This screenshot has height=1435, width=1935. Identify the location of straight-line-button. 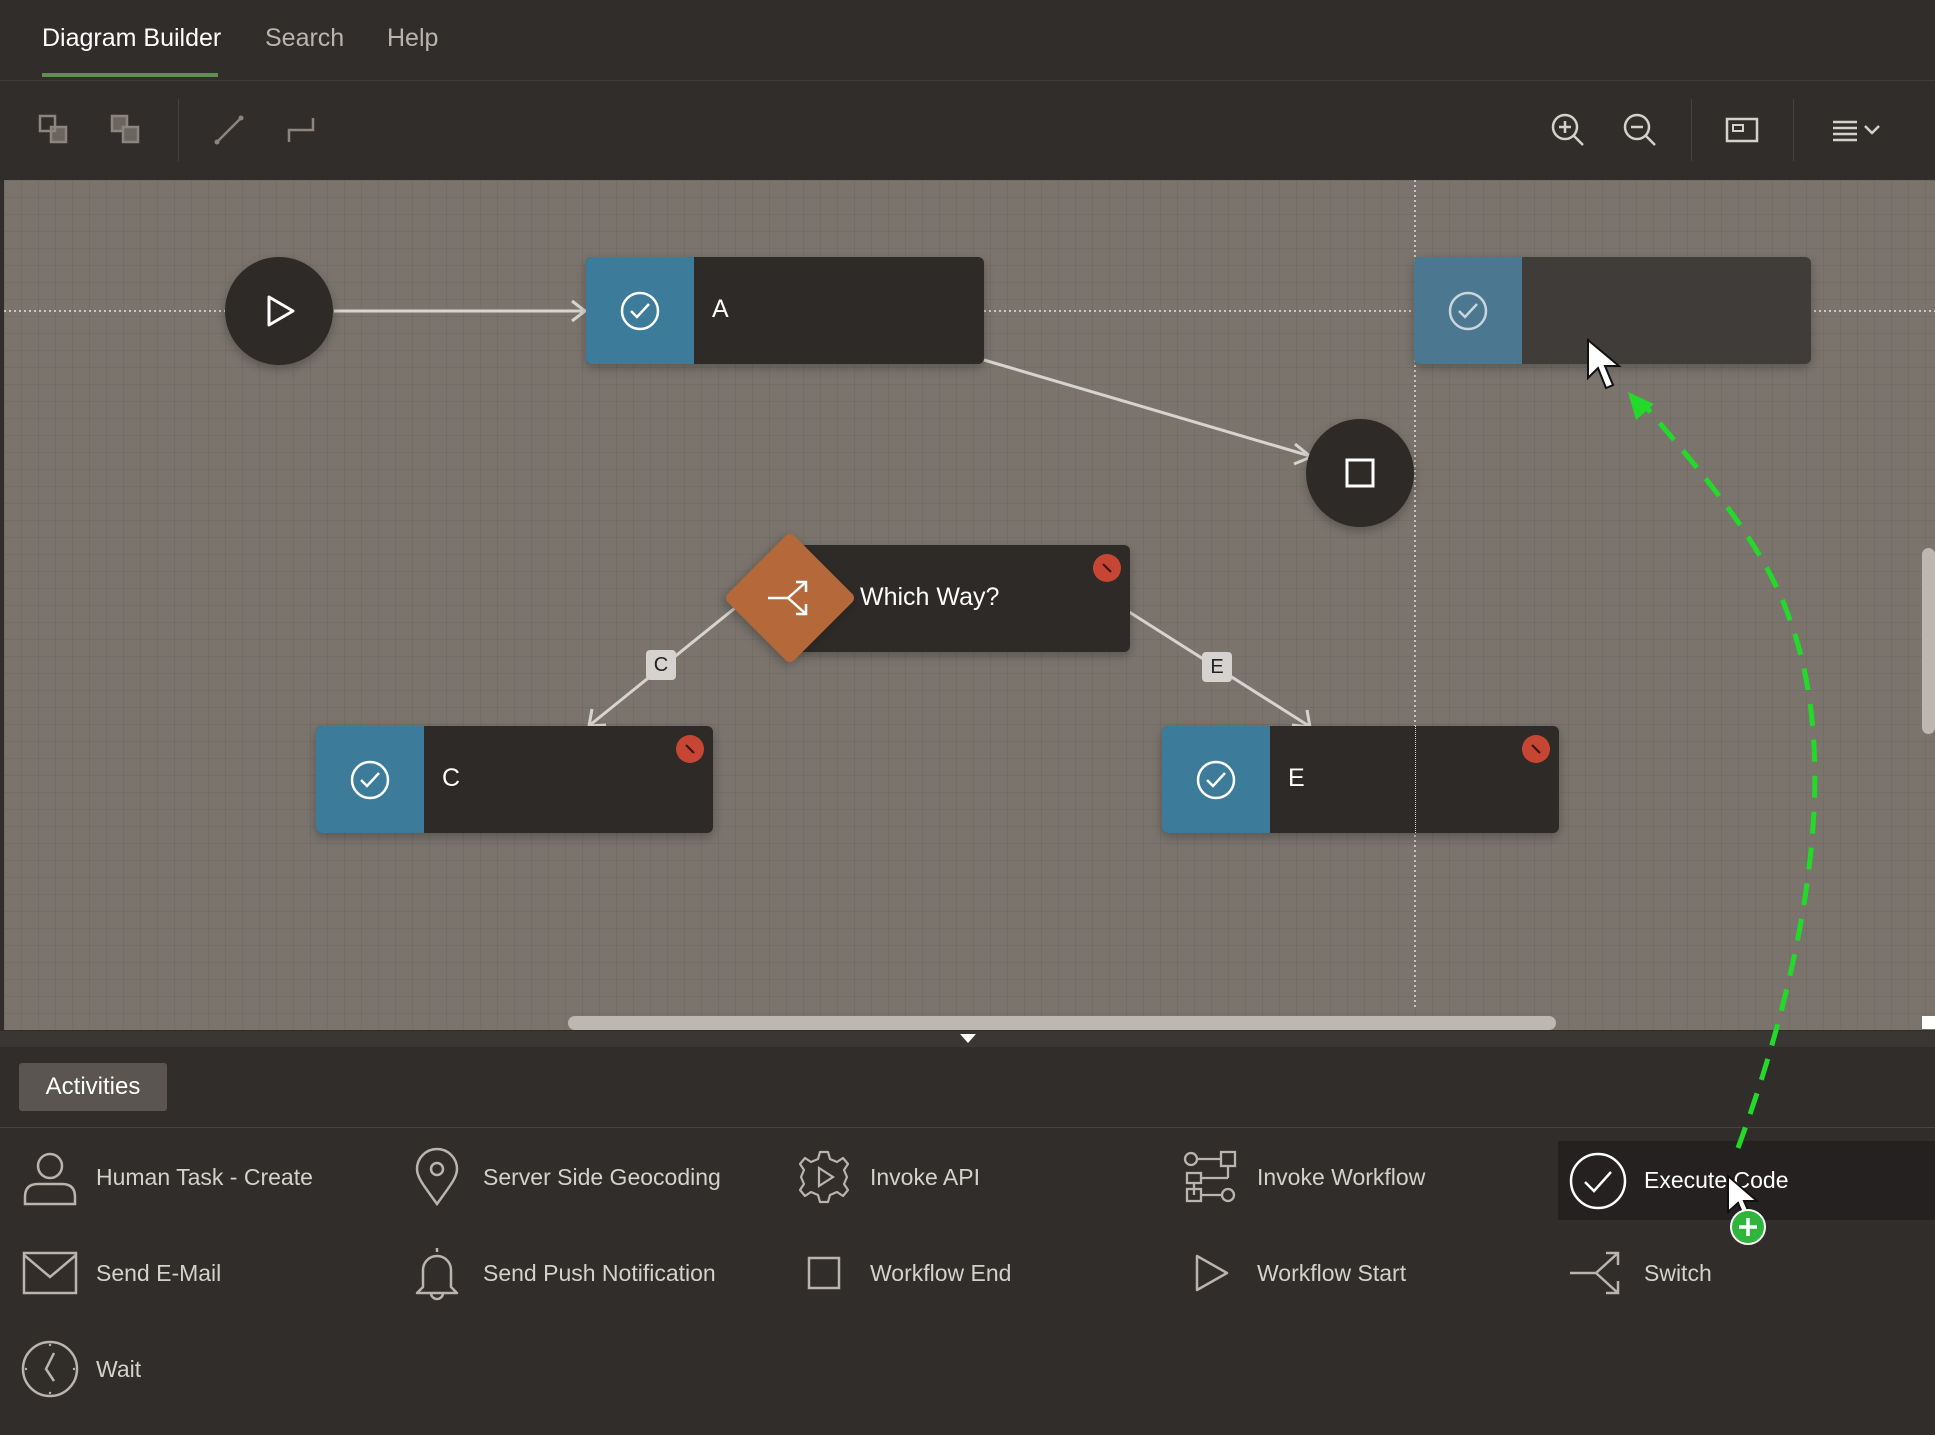
(229, 130).